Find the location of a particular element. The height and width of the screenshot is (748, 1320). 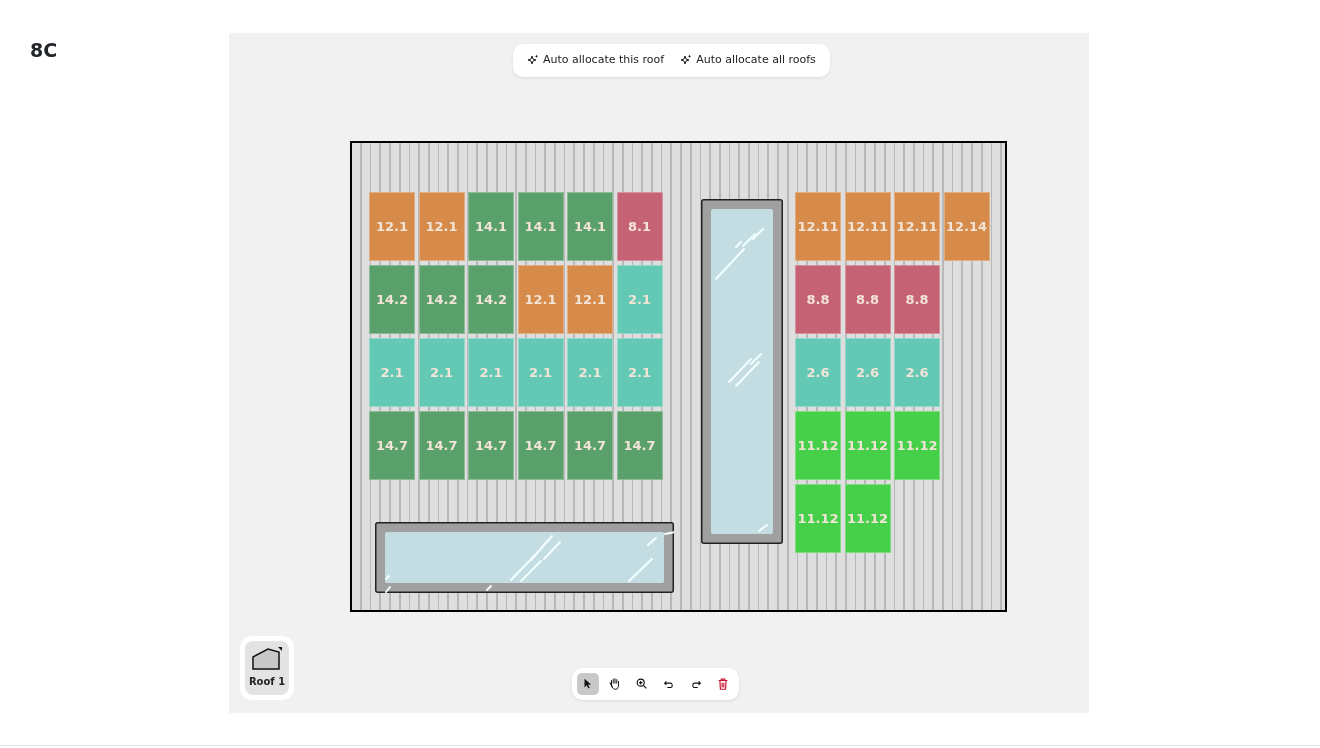

roof-shape-icon is located at coordinates (267, 659).